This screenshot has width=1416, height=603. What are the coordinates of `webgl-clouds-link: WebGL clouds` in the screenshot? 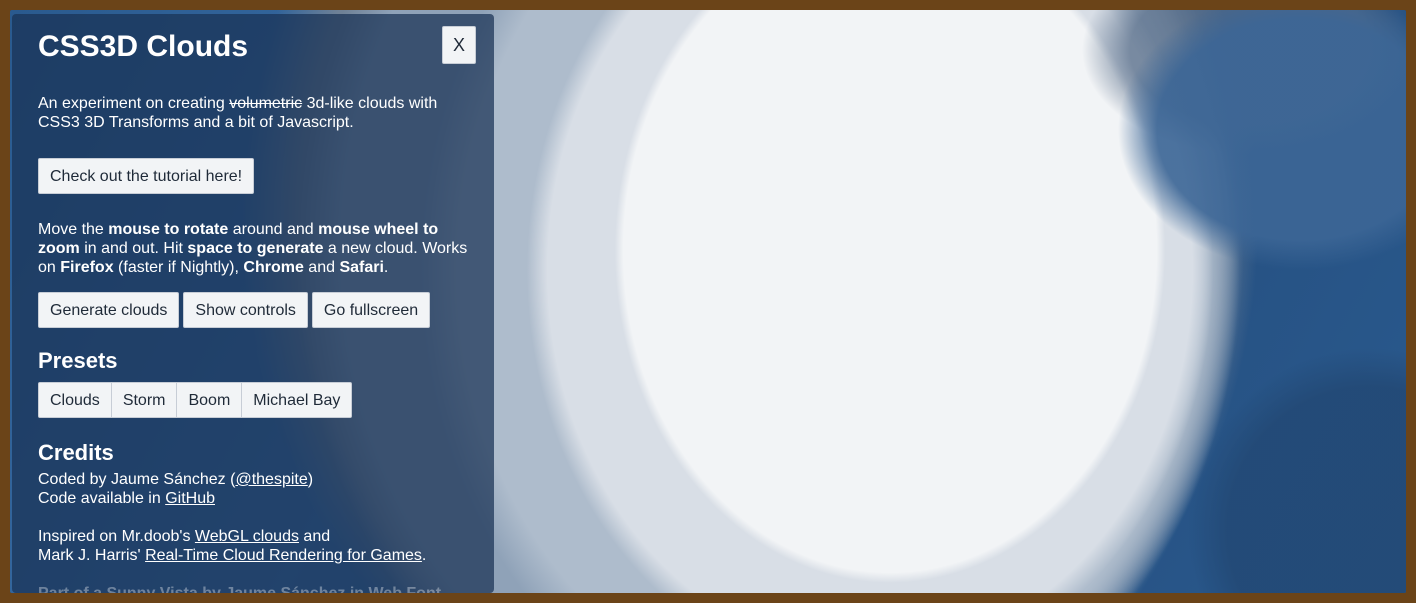 It's located at (247, 536).